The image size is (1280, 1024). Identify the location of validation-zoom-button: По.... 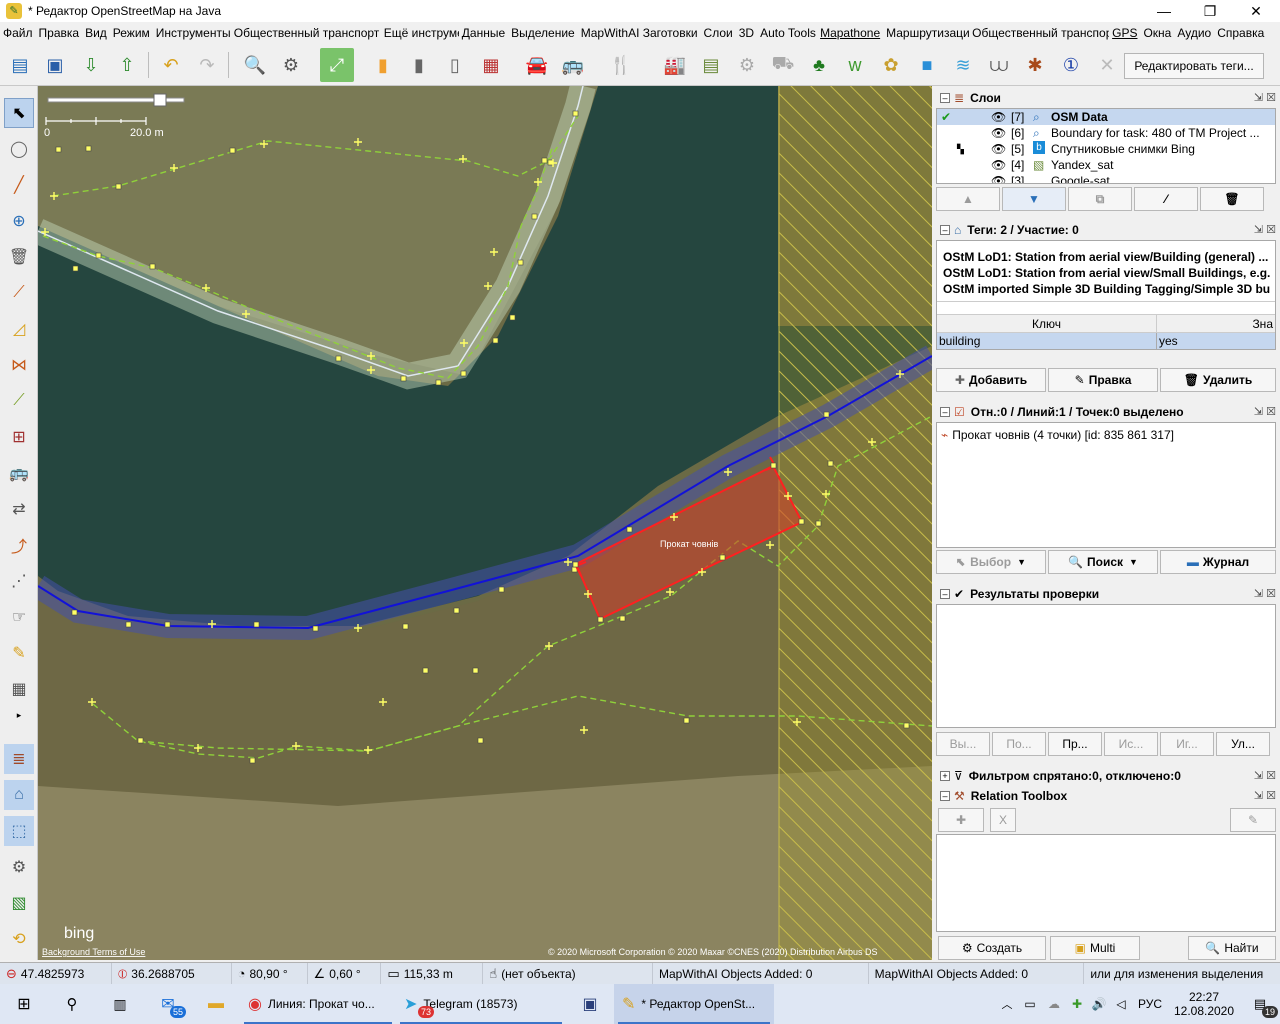
(1019, 744).